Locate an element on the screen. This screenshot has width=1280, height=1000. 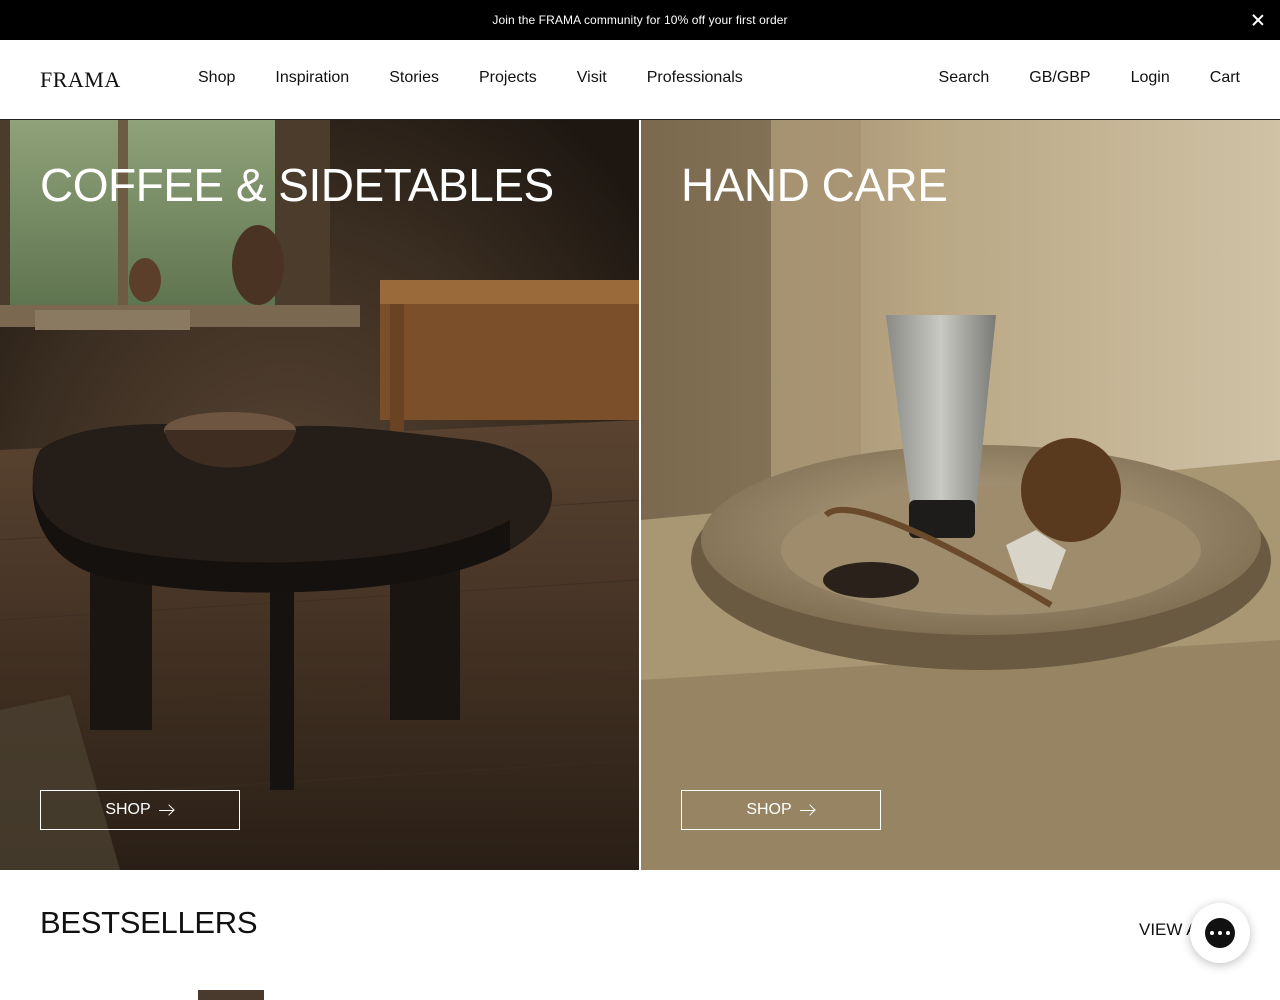
nav-projects: Projects is located at coordinates (508, 78).